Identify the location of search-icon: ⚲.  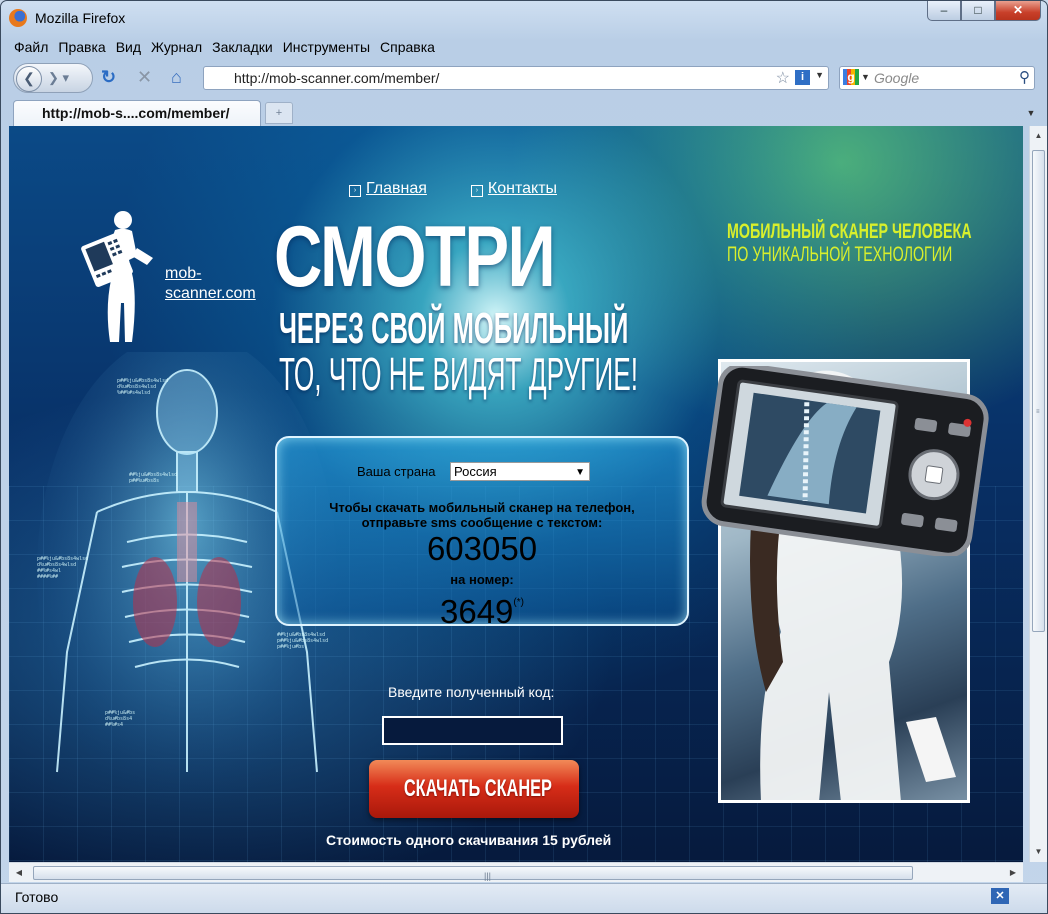
(1024, 77).